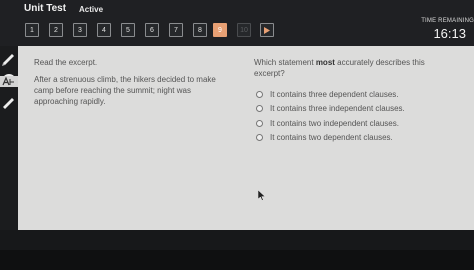  What do you see at coordinates (244, 30) in the screenshot?
I see `question-nav-10: 10` at bounding box center [244, 30].